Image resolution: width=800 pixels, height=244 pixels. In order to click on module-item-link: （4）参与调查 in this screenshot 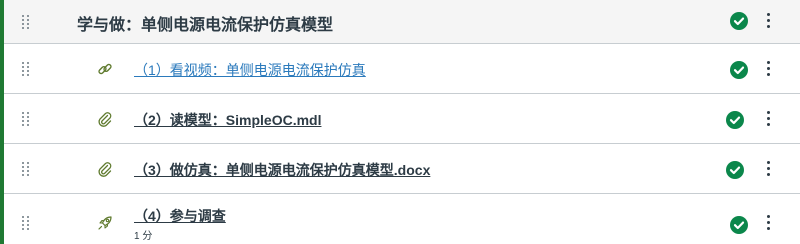, I will do `click(180, 216)`.